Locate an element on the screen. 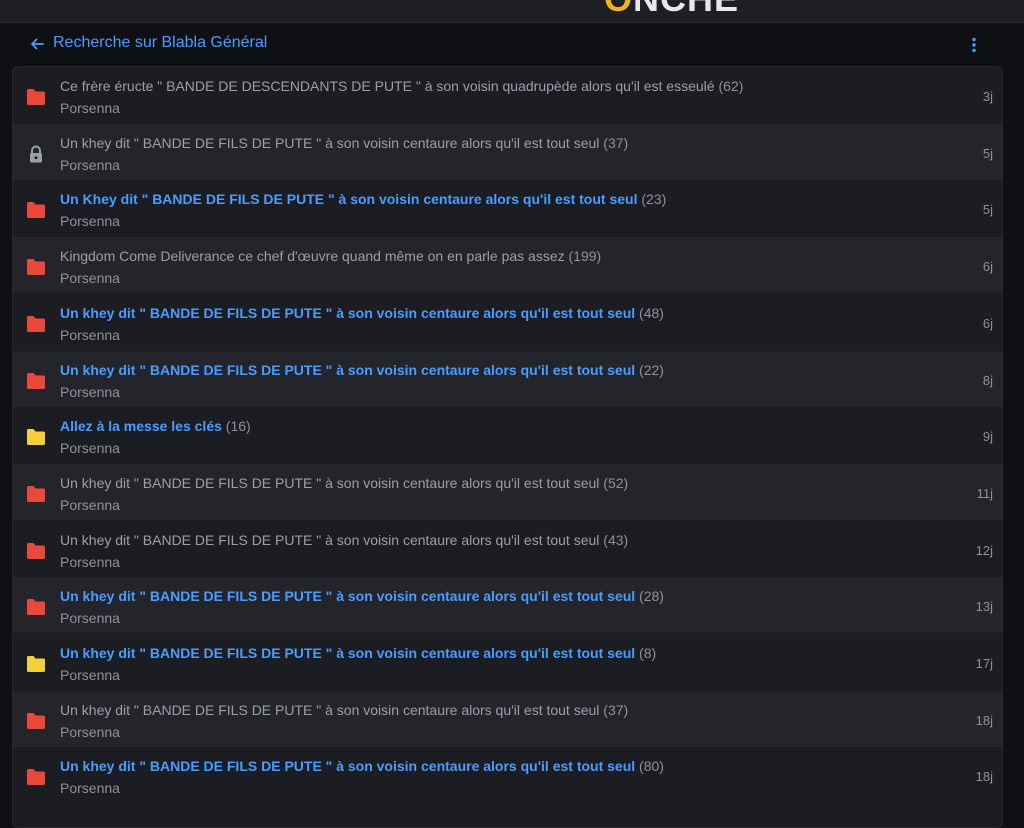  topic-row: Allez à la messe les clés (16) Porsenna 9j is located at coordinates (507, 435).